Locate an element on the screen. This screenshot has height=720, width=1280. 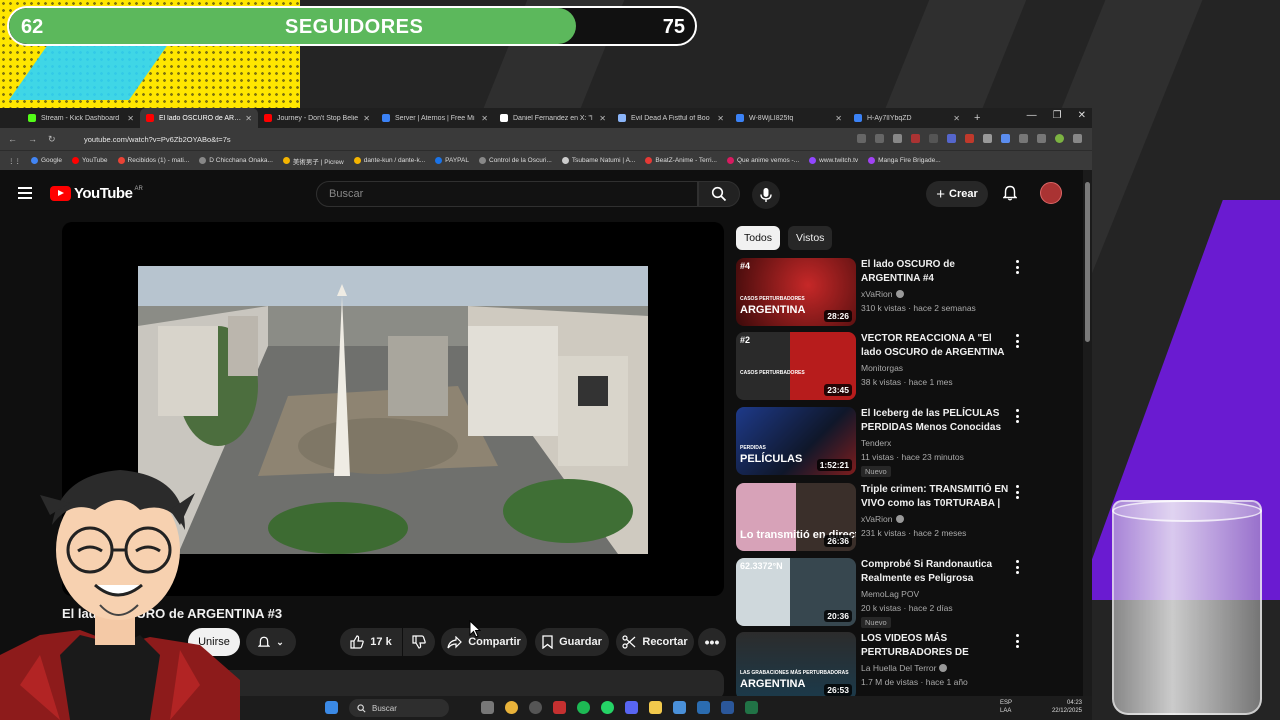
video-thumbnail: Lo transmitió en directo 26:36 is located at coordinates (796, 517).